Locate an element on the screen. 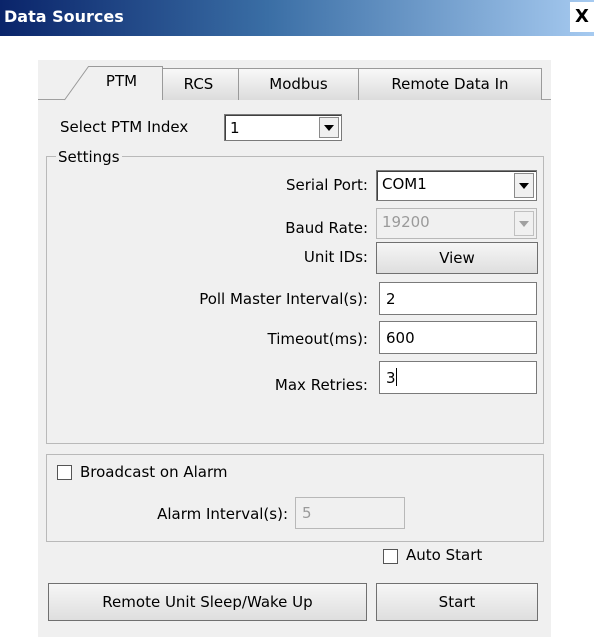 The width and height of the screenshot is (594, 637). baud-rate-value: 19200 is located at coordinates (406, 222).